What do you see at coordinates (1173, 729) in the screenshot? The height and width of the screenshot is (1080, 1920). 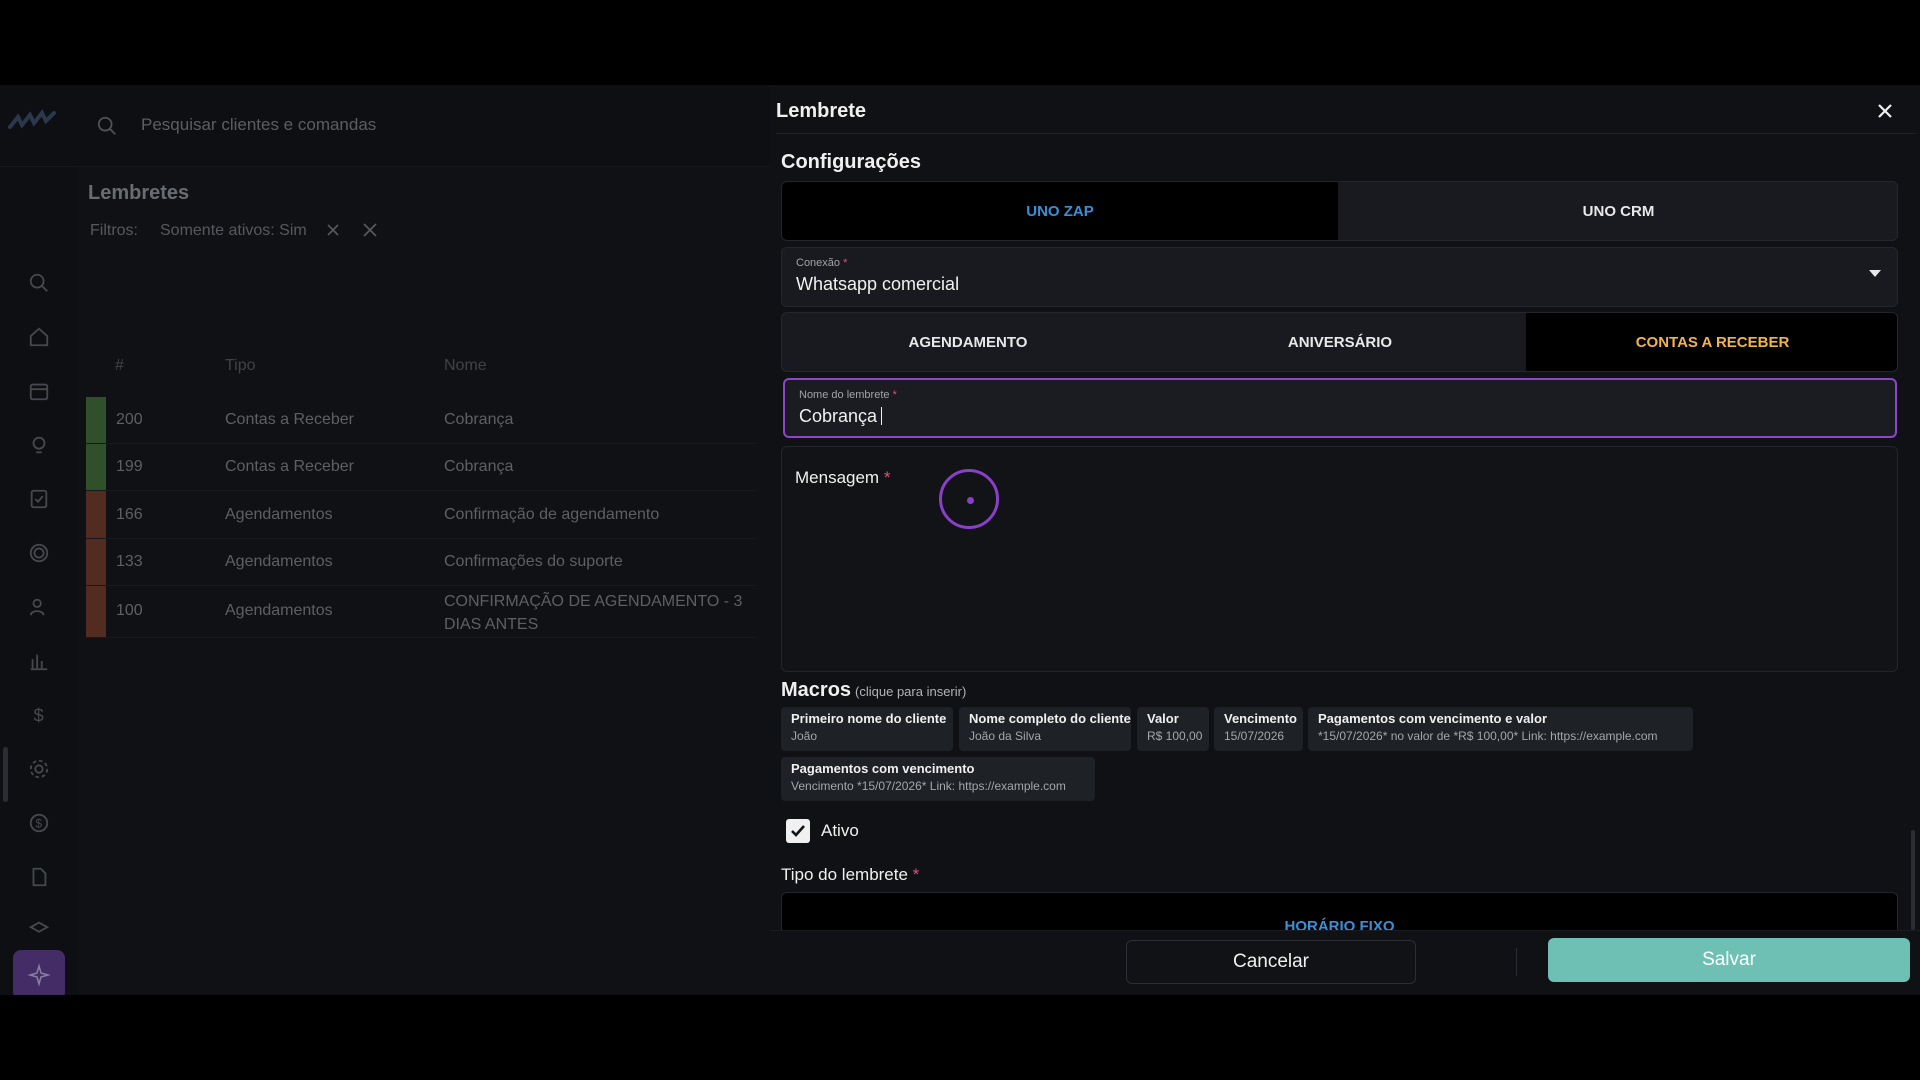 I see `macro-value: Valor R$ 100,00` at bounding box center [1173, 729].